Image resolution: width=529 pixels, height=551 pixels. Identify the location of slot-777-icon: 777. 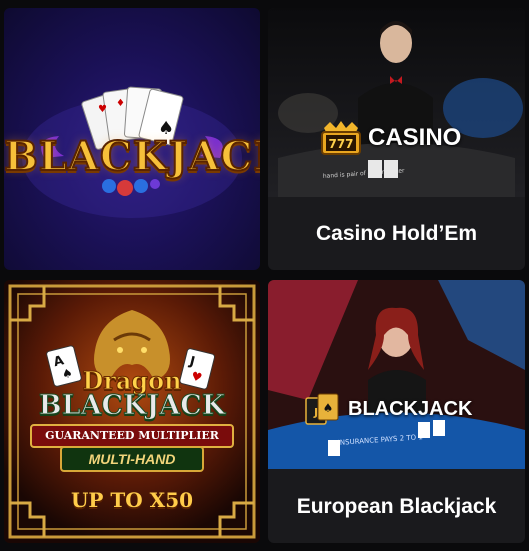
(341, 138).